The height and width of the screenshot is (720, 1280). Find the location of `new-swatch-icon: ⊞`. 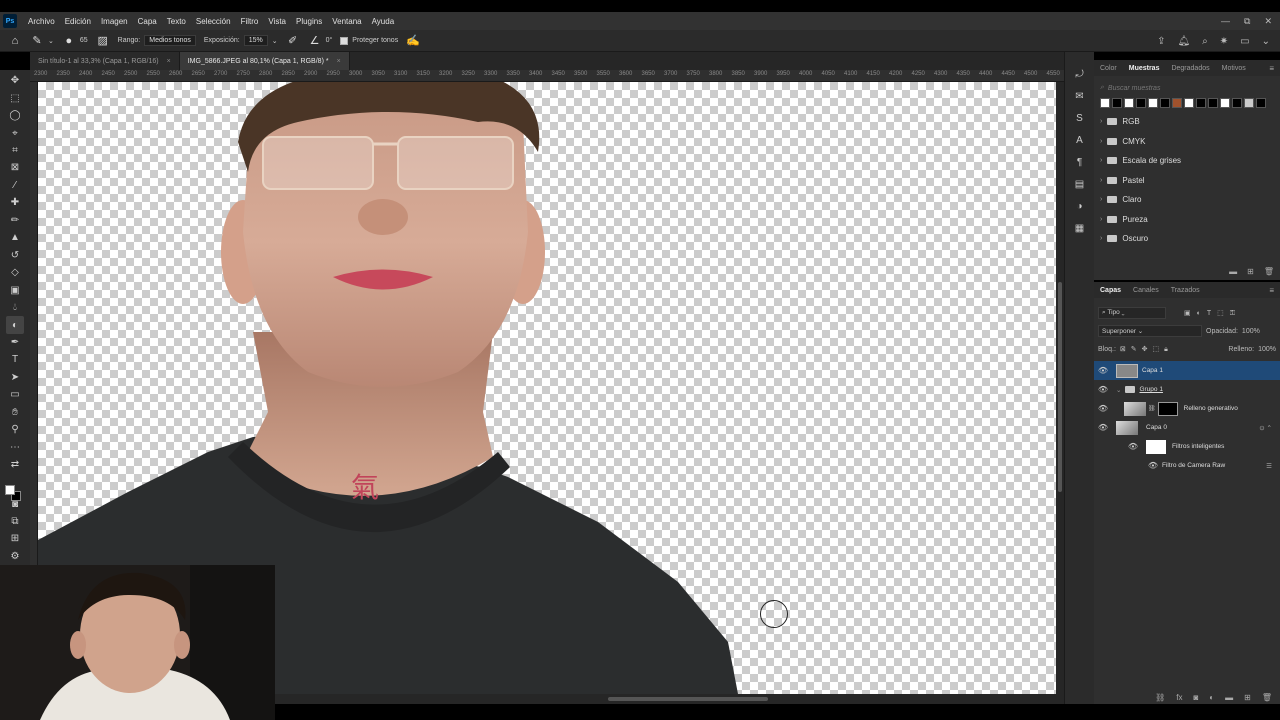

new-swatch-icon: ⊞ is located at coordinates (1250, 271).